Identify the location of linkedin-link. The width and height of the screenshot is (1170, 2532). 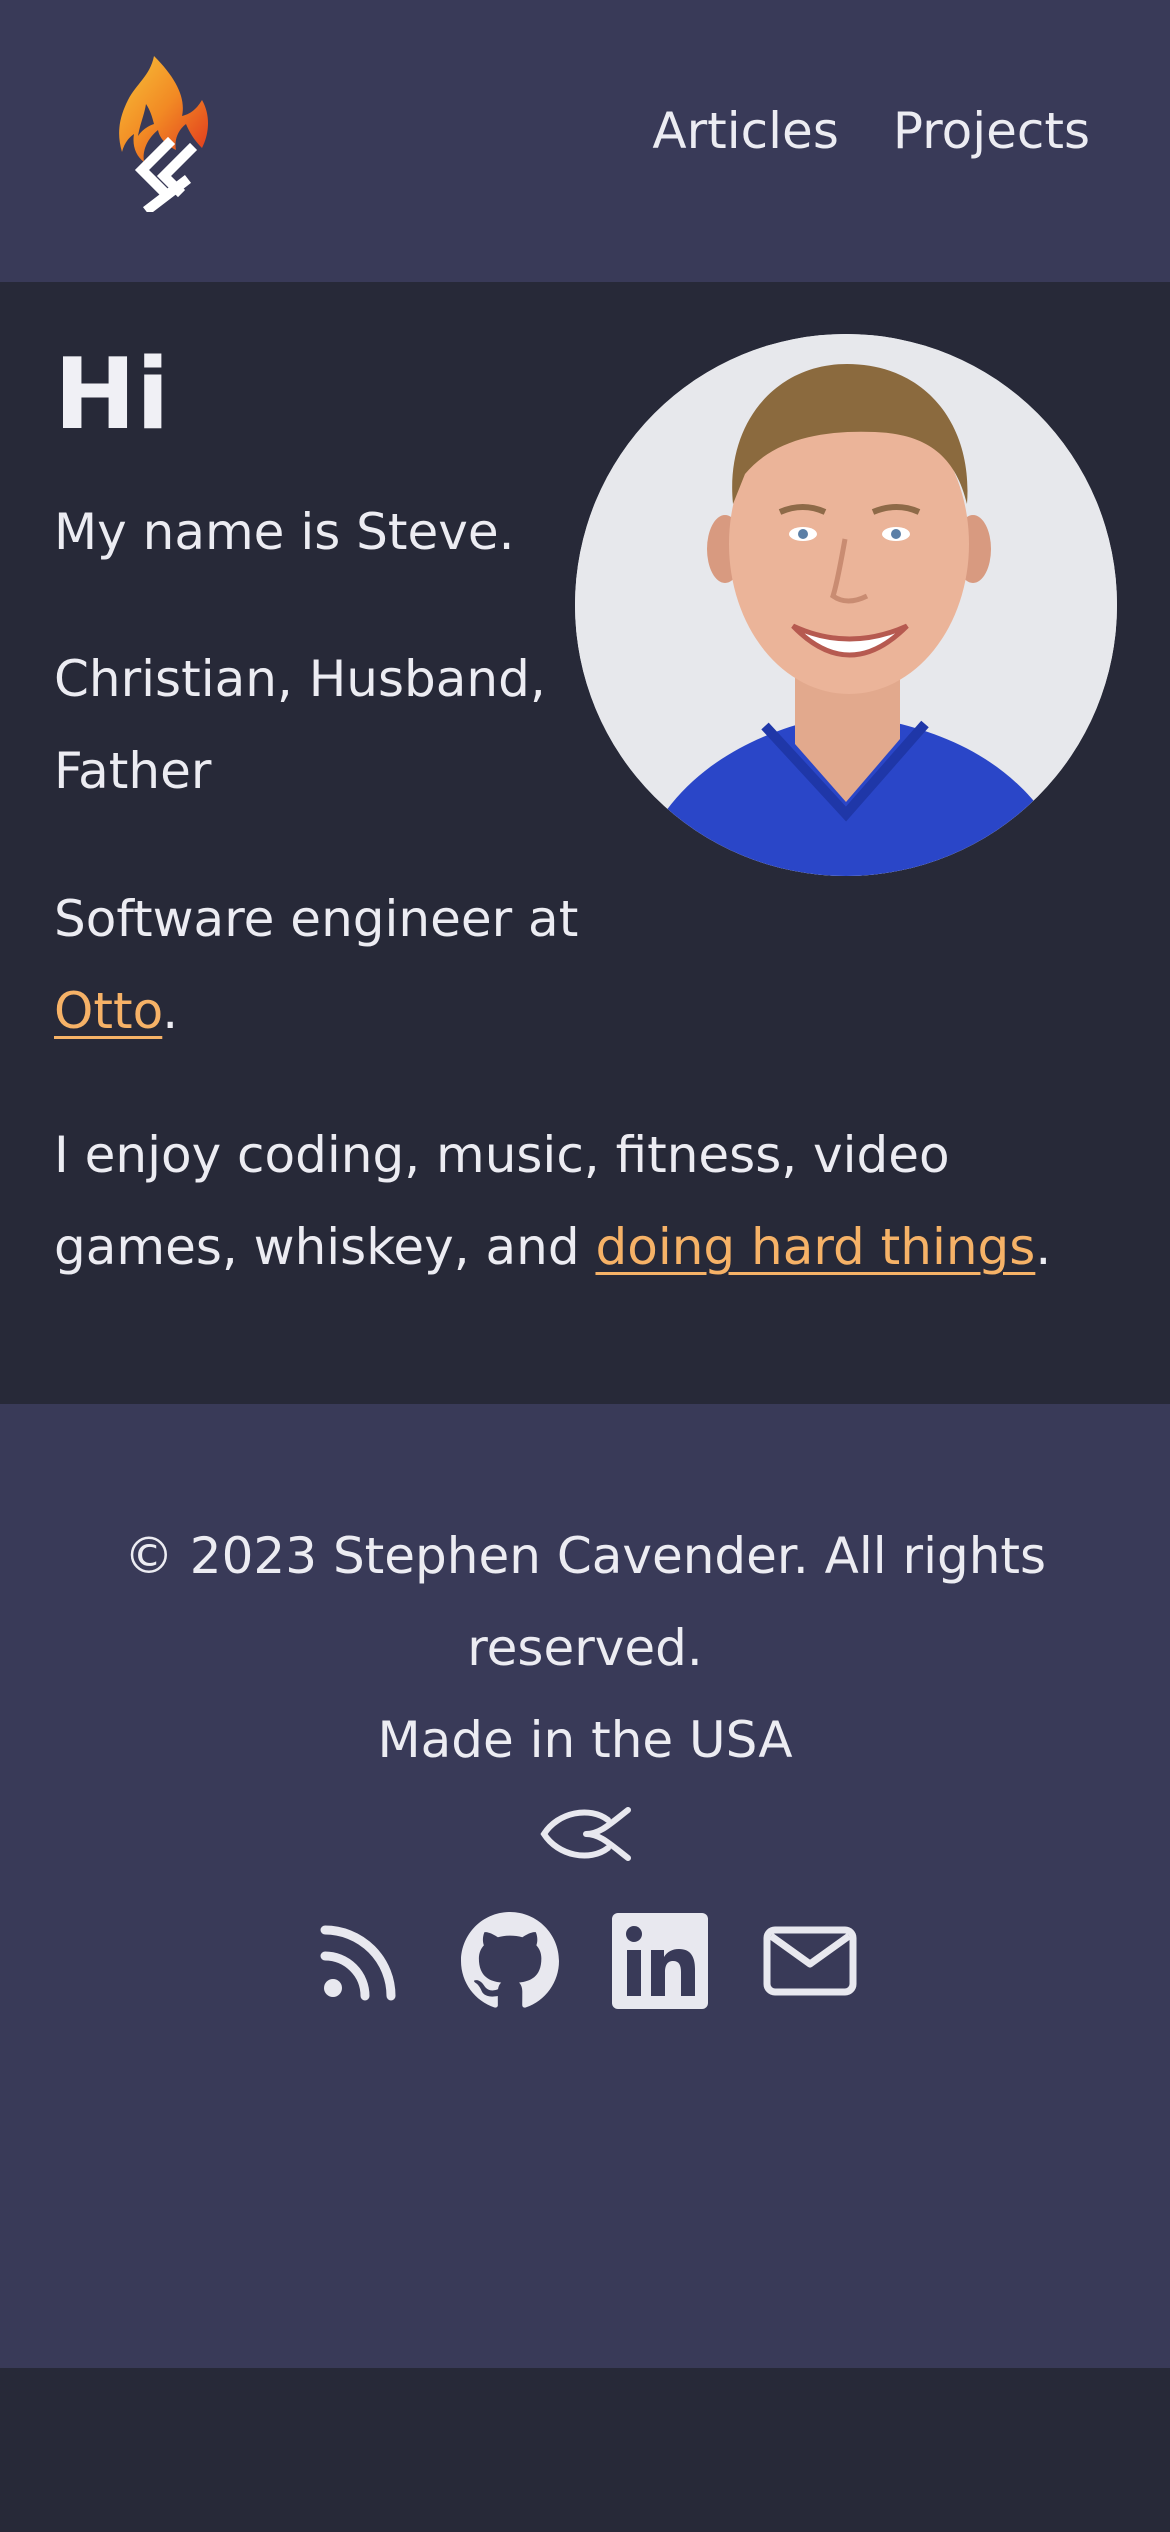
(660, 1961).